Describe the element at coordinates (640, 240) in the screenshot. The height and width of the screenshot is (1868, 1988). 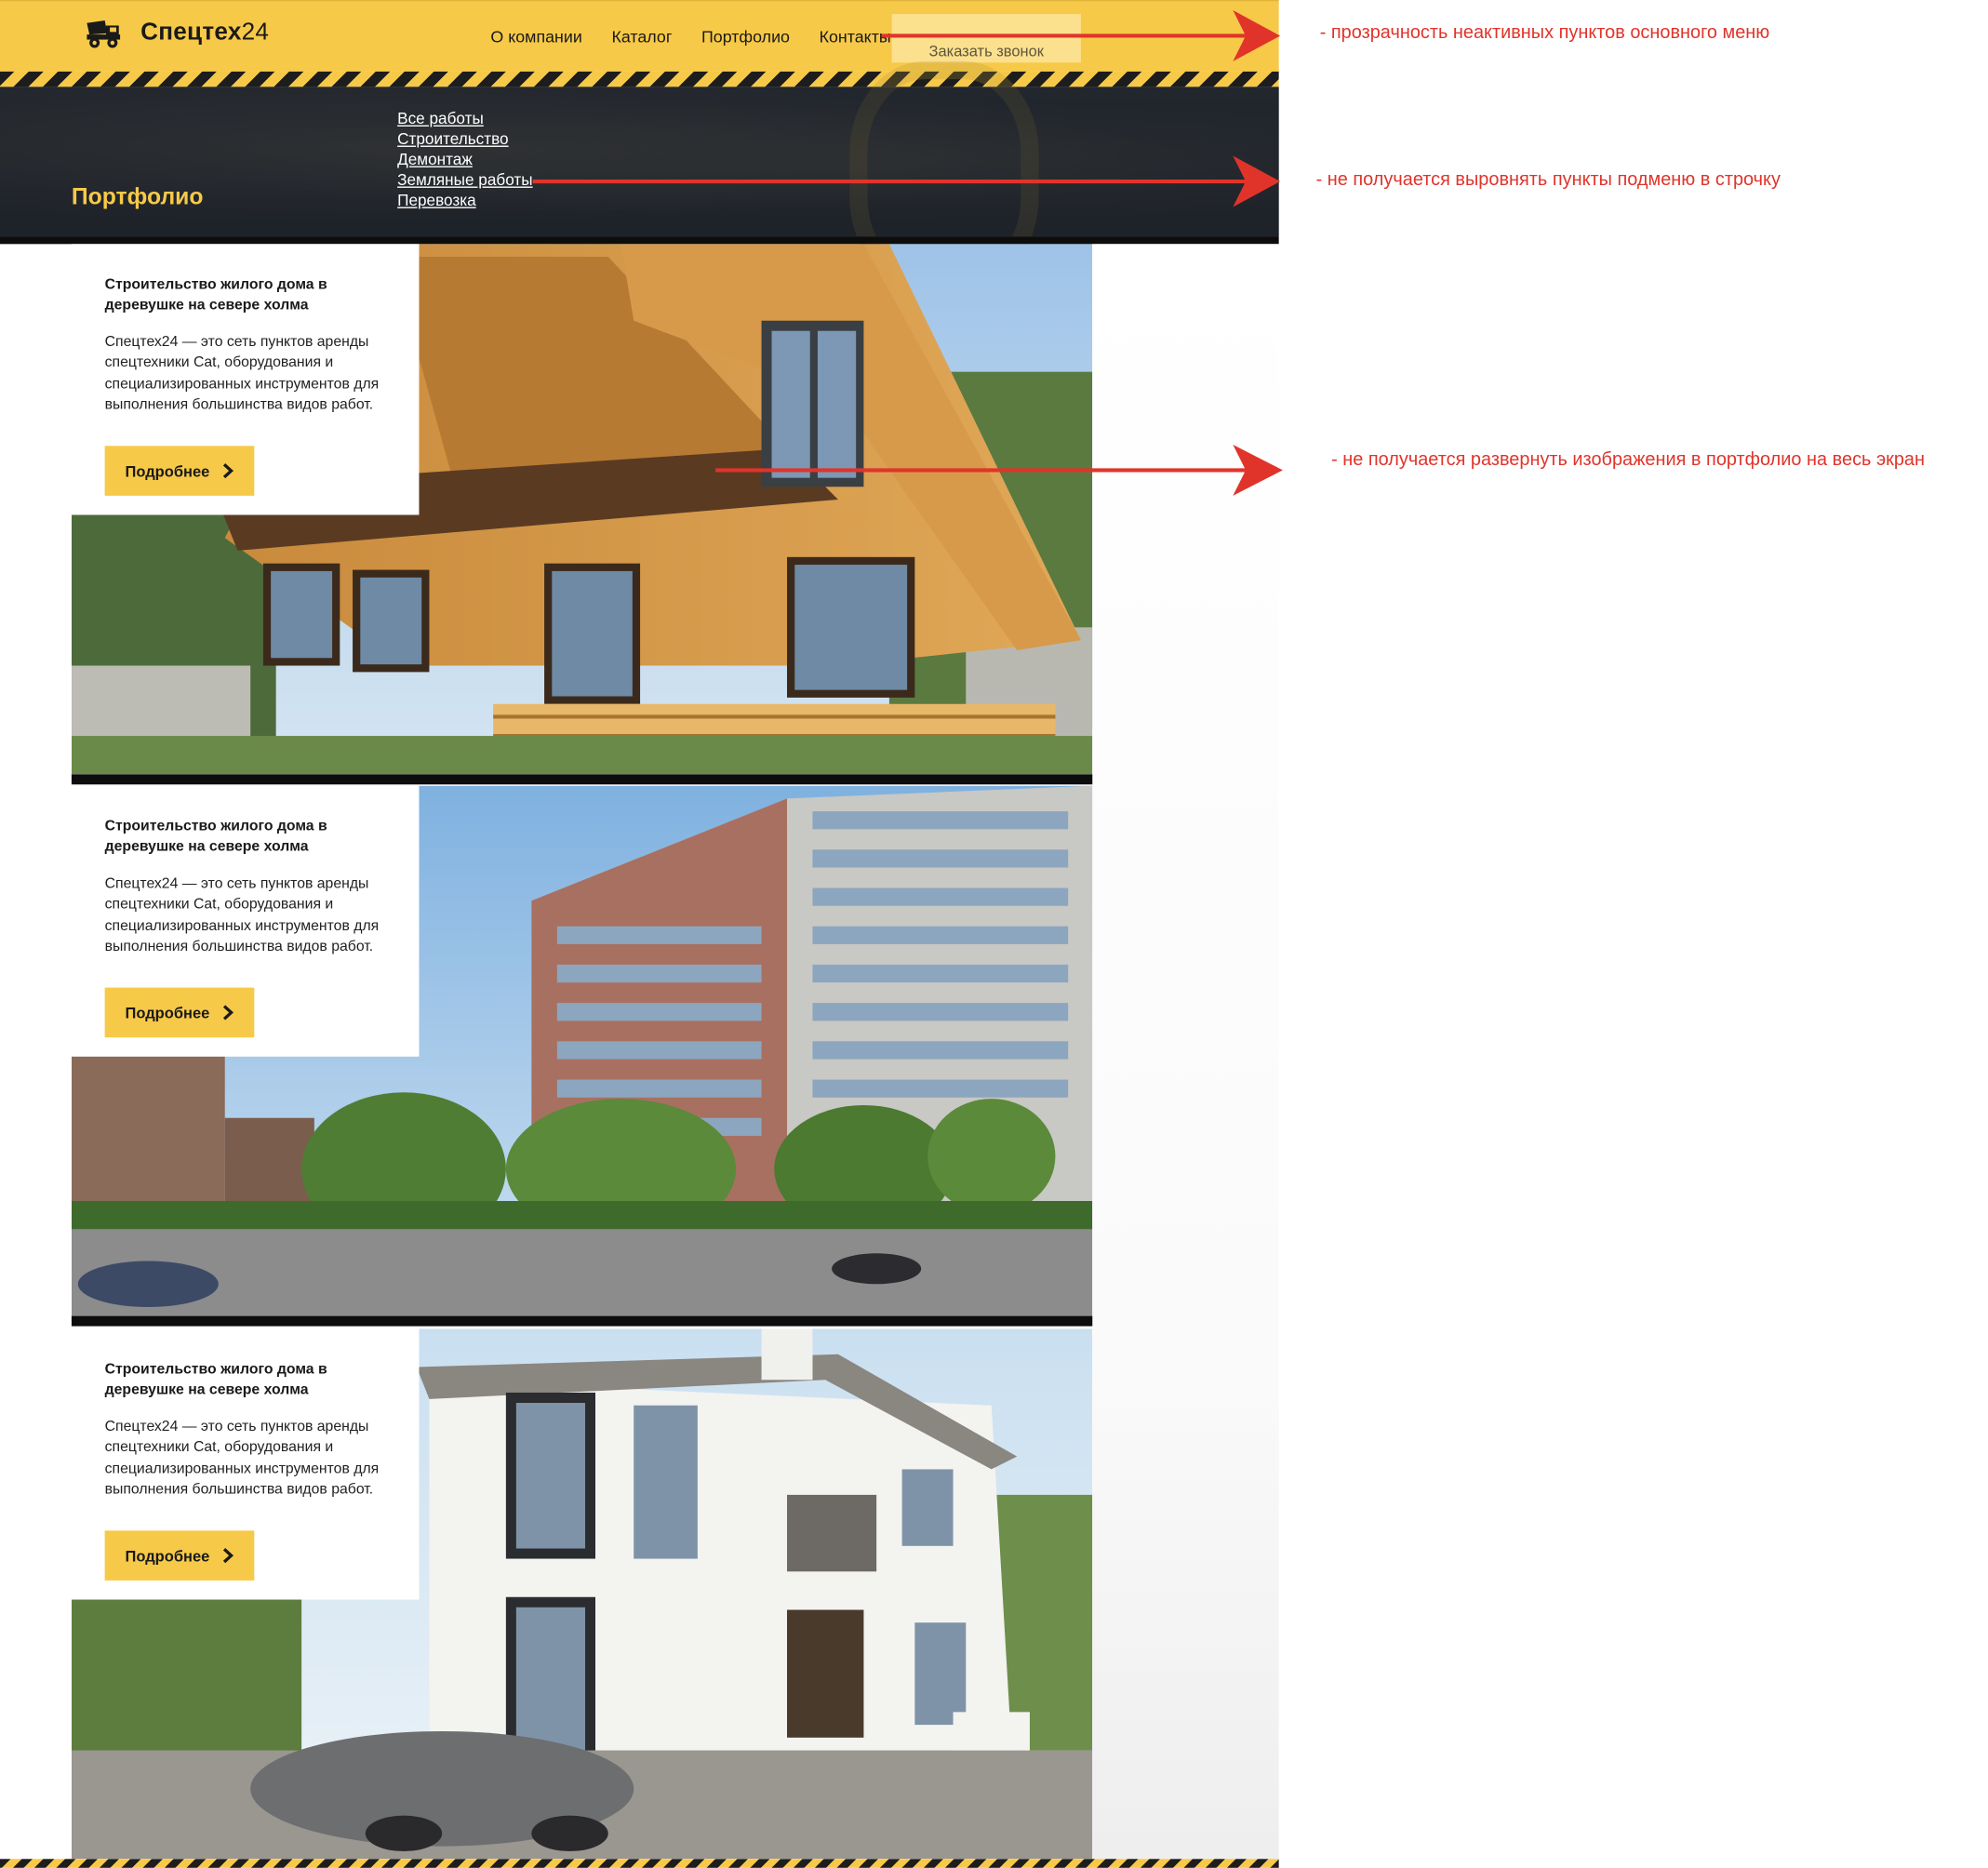
I see `hero-bottom-bar` at that location.